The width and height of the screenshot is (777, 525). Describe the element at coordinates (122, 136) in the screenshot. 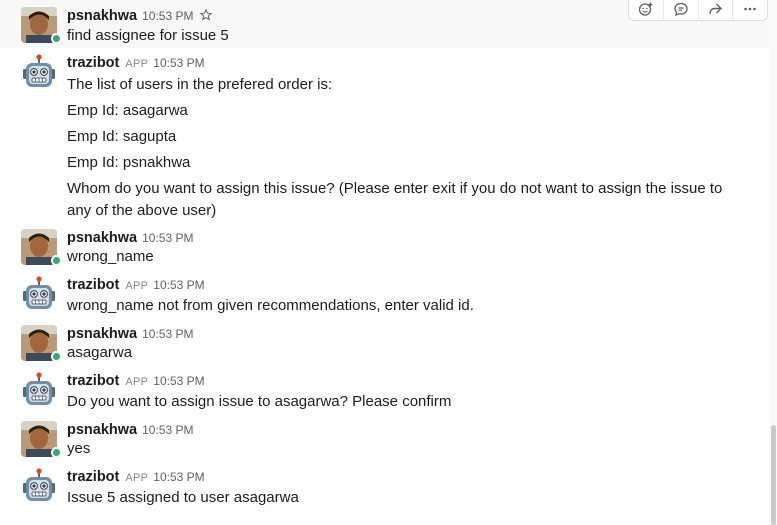

I see `message-text: Emp Id: sagupta` at that location.